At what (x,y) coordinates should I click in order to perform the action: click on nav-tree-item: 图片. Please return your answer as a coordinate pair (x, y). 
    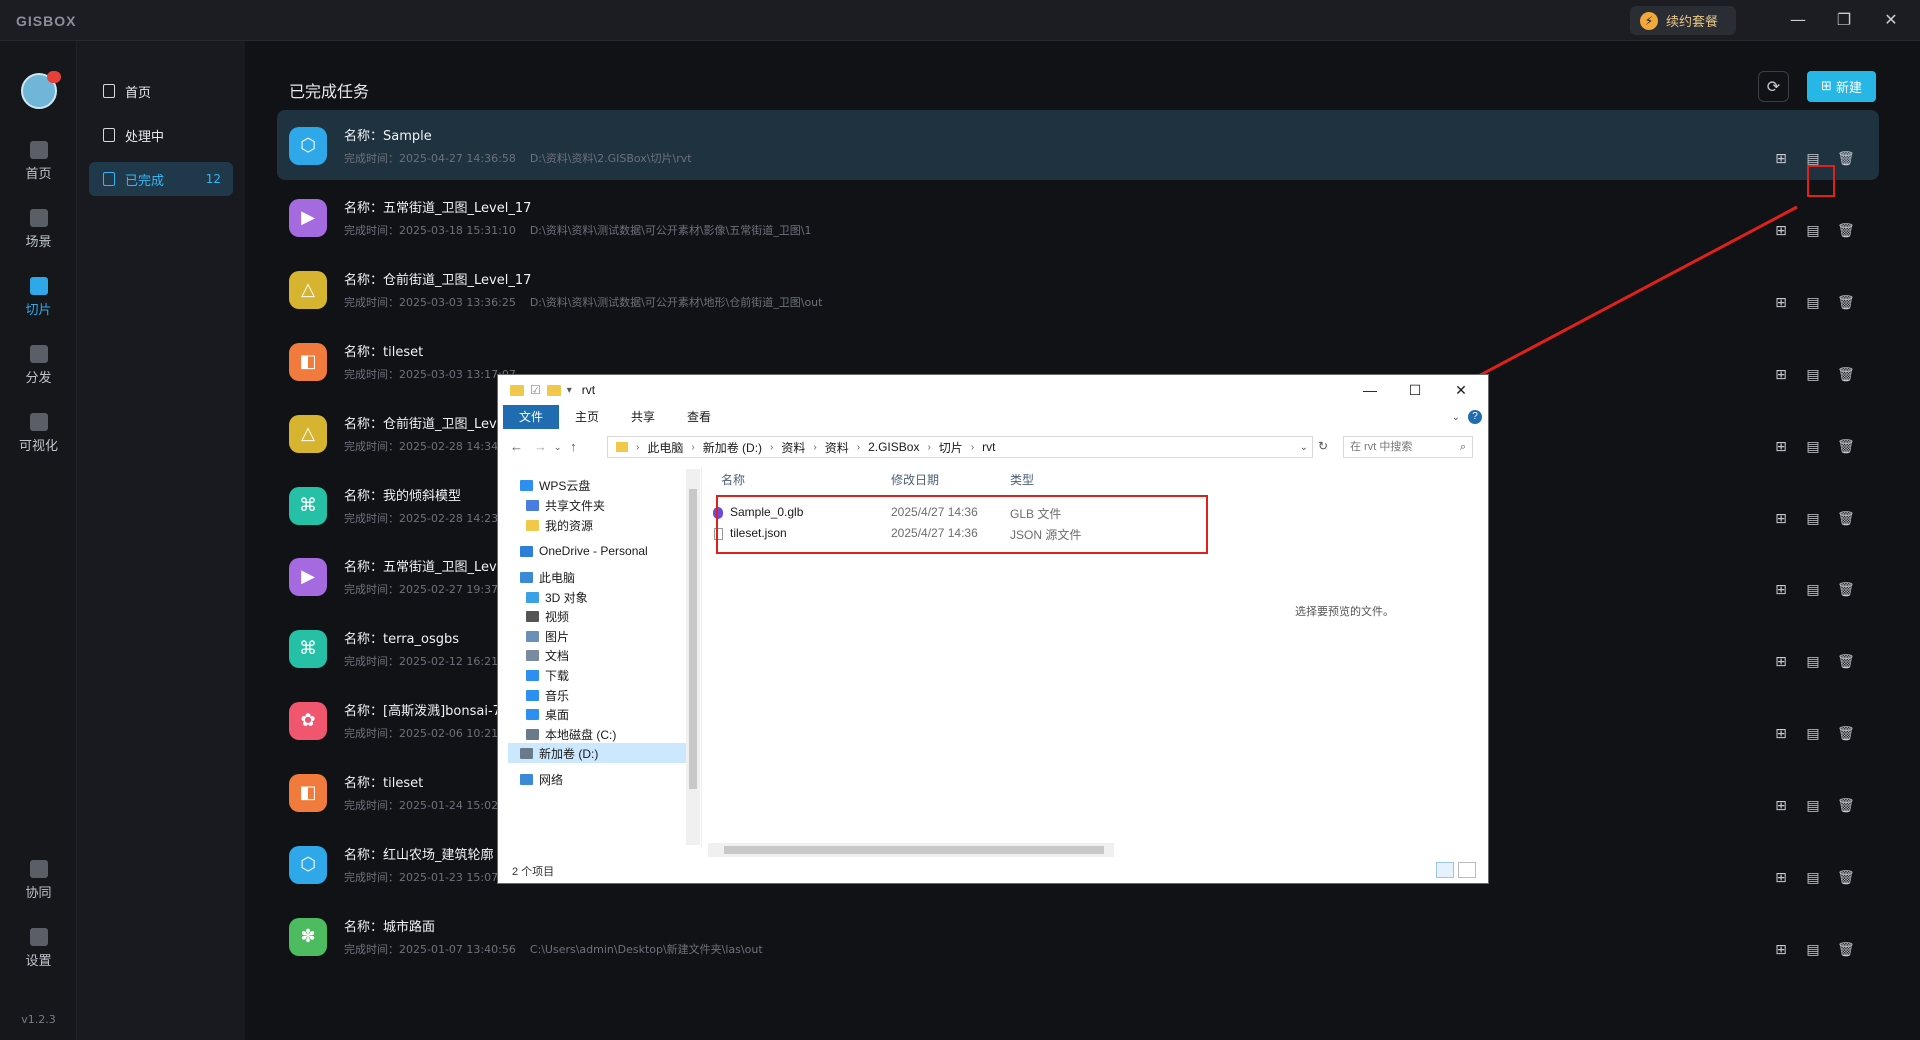
    Looking at the image, I should click on (547, 636).